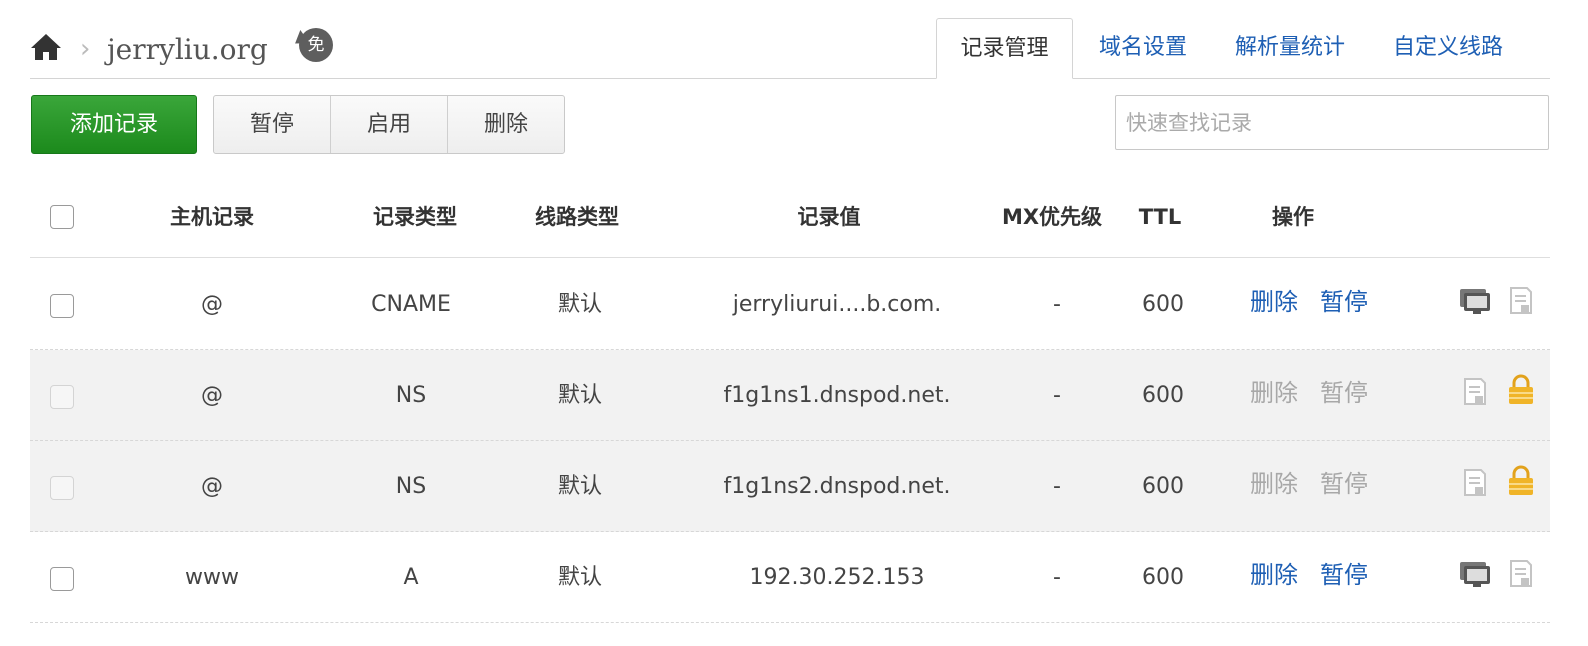  Describe the element at coordinates (316, 45) in the screenshot. I see `free-badge-label: 免` at that location.